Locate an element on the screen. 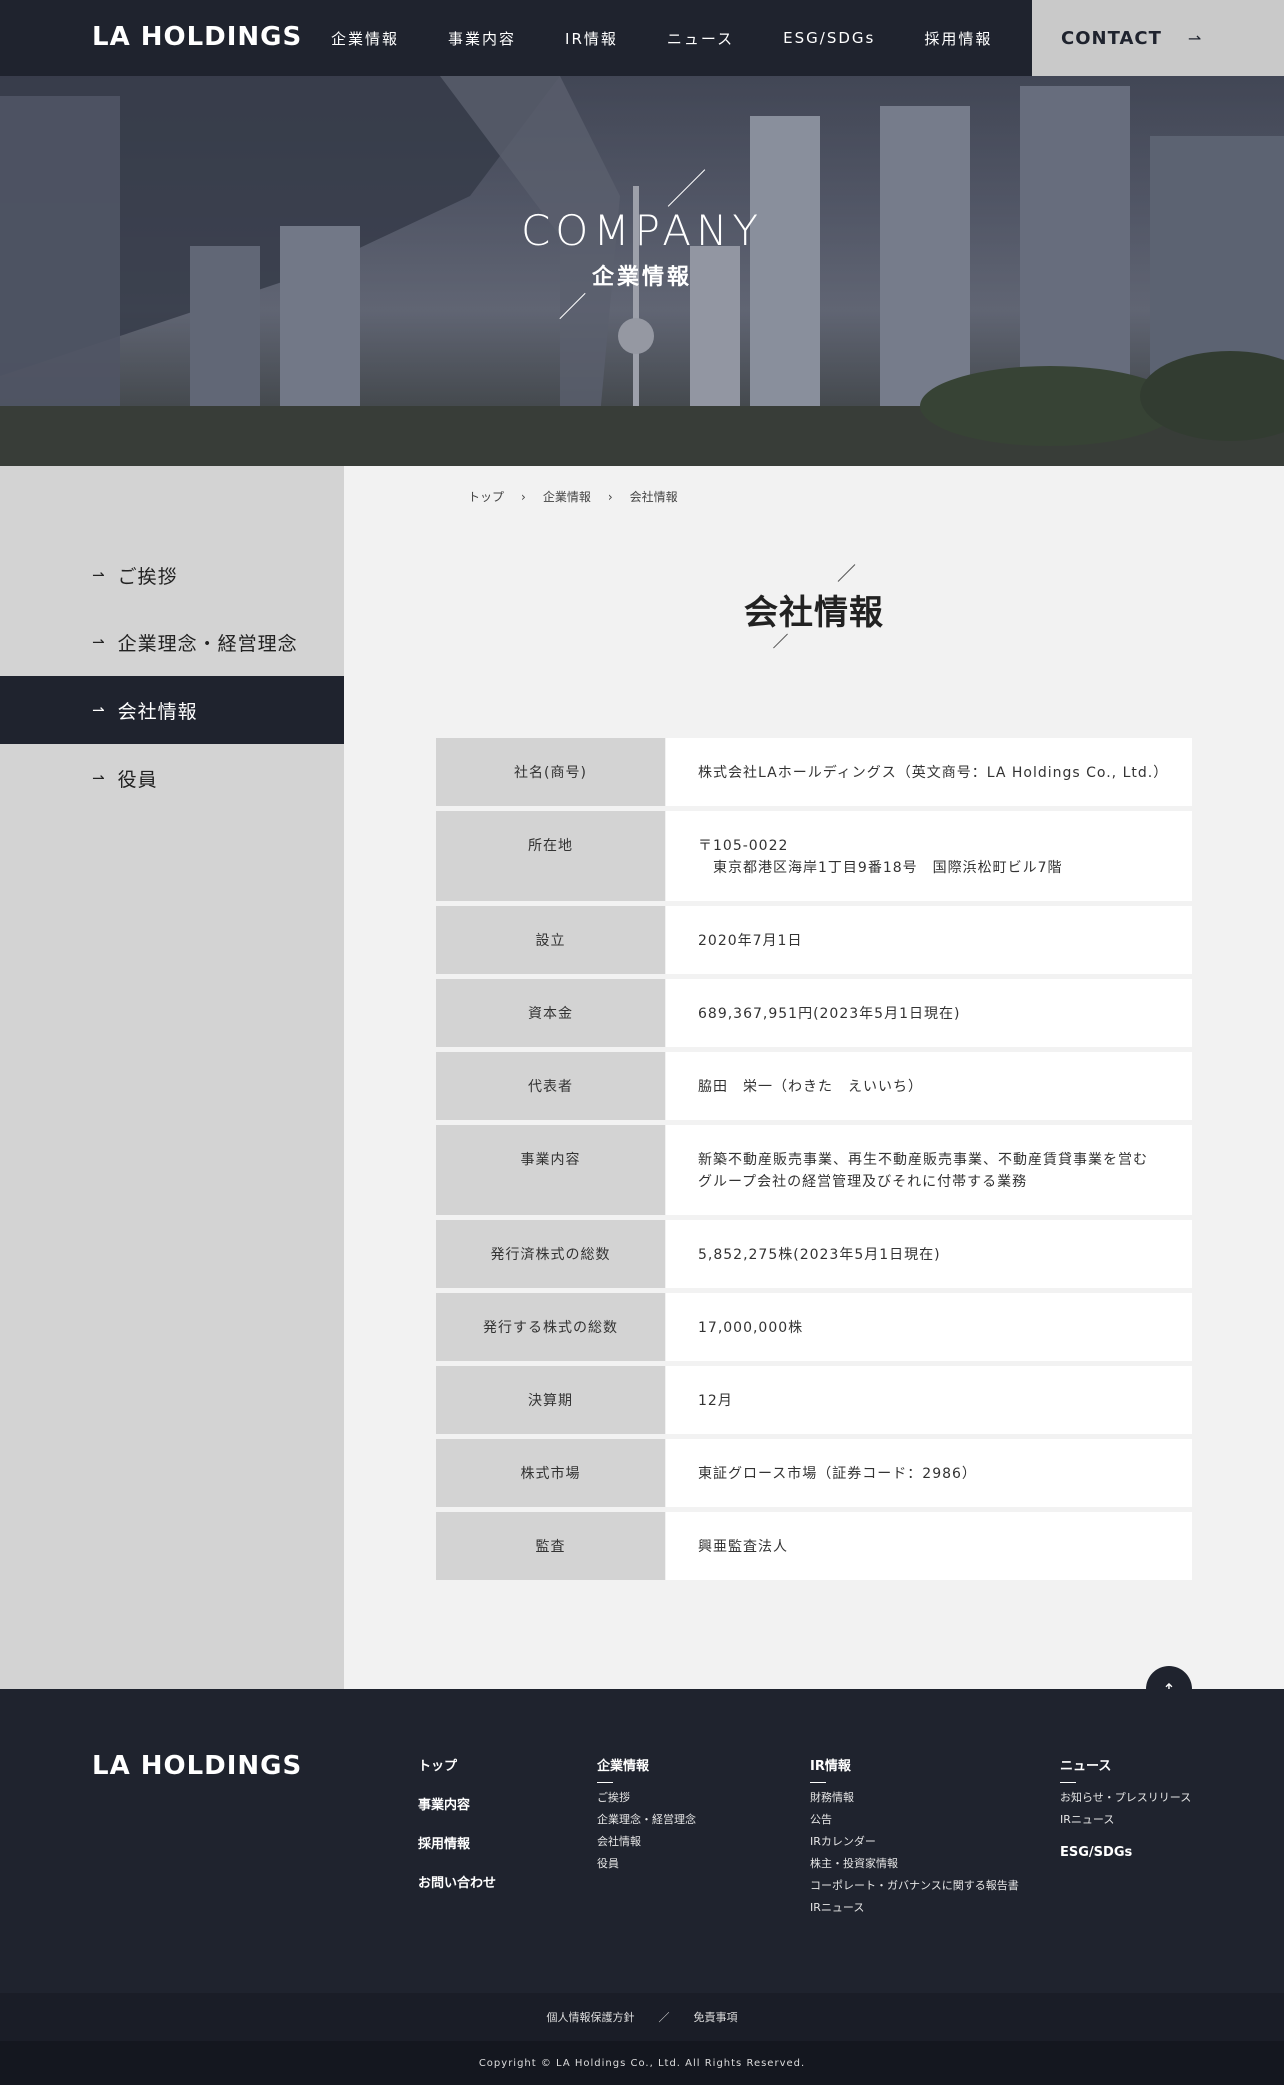 The height and width of the screenshot is (2085, 1284). sidebar-item-philosophy: ⇀ 企業理念・経営理念 is located at coordinates (172, 642).